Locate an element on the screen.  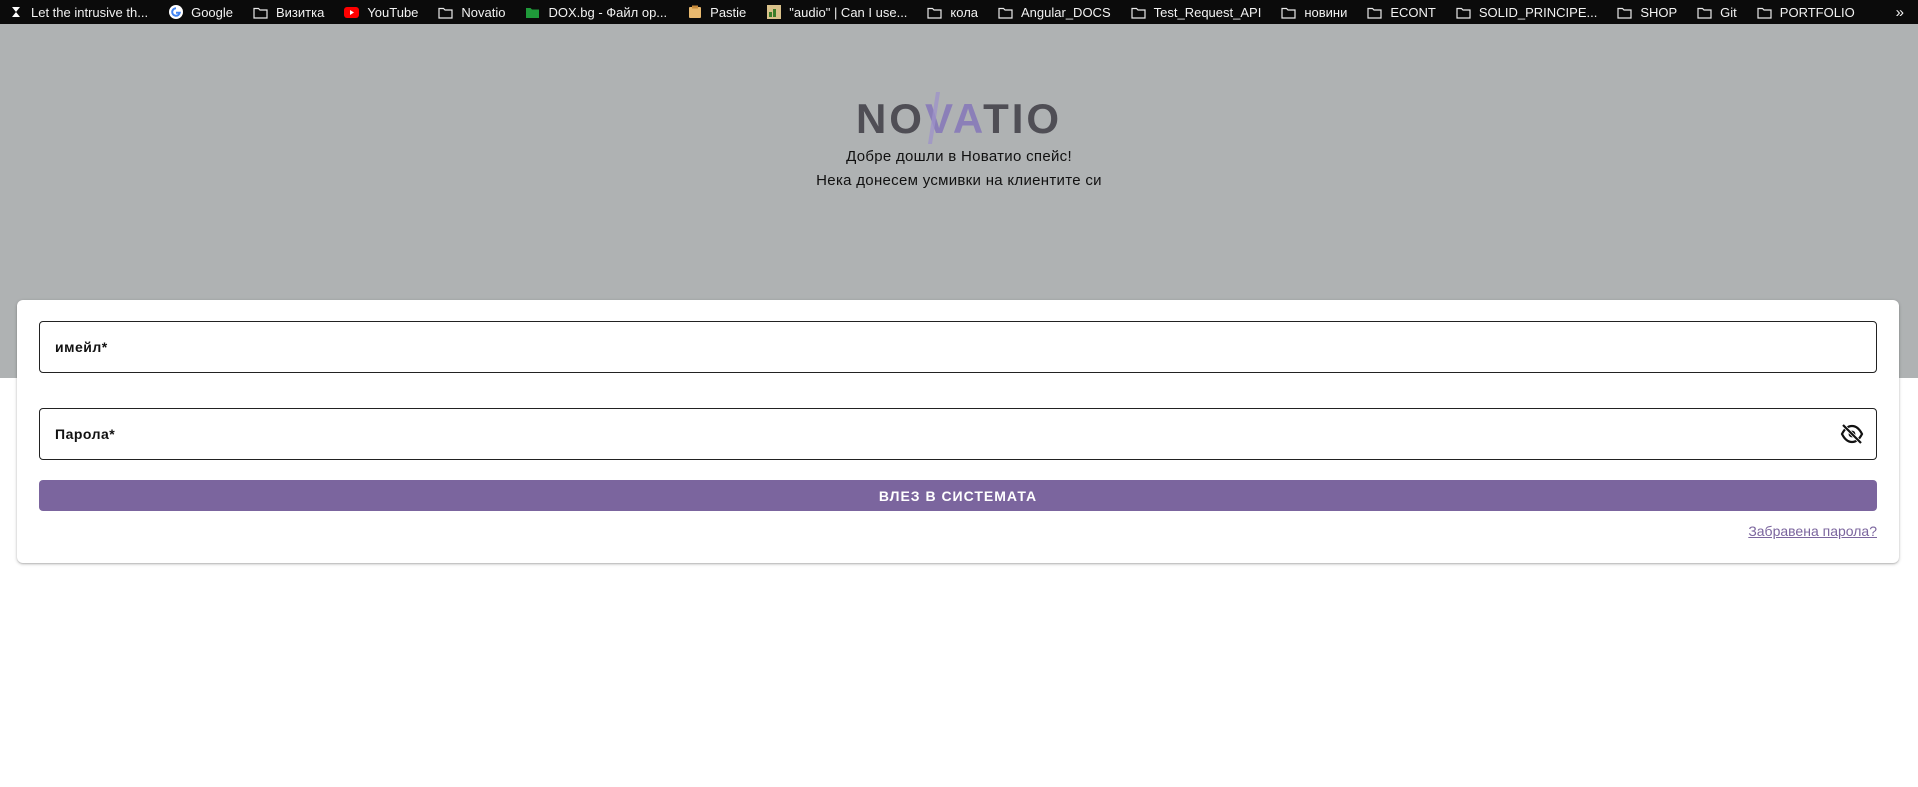
bookmark-label: Git is located at coordinates (1728, 12).